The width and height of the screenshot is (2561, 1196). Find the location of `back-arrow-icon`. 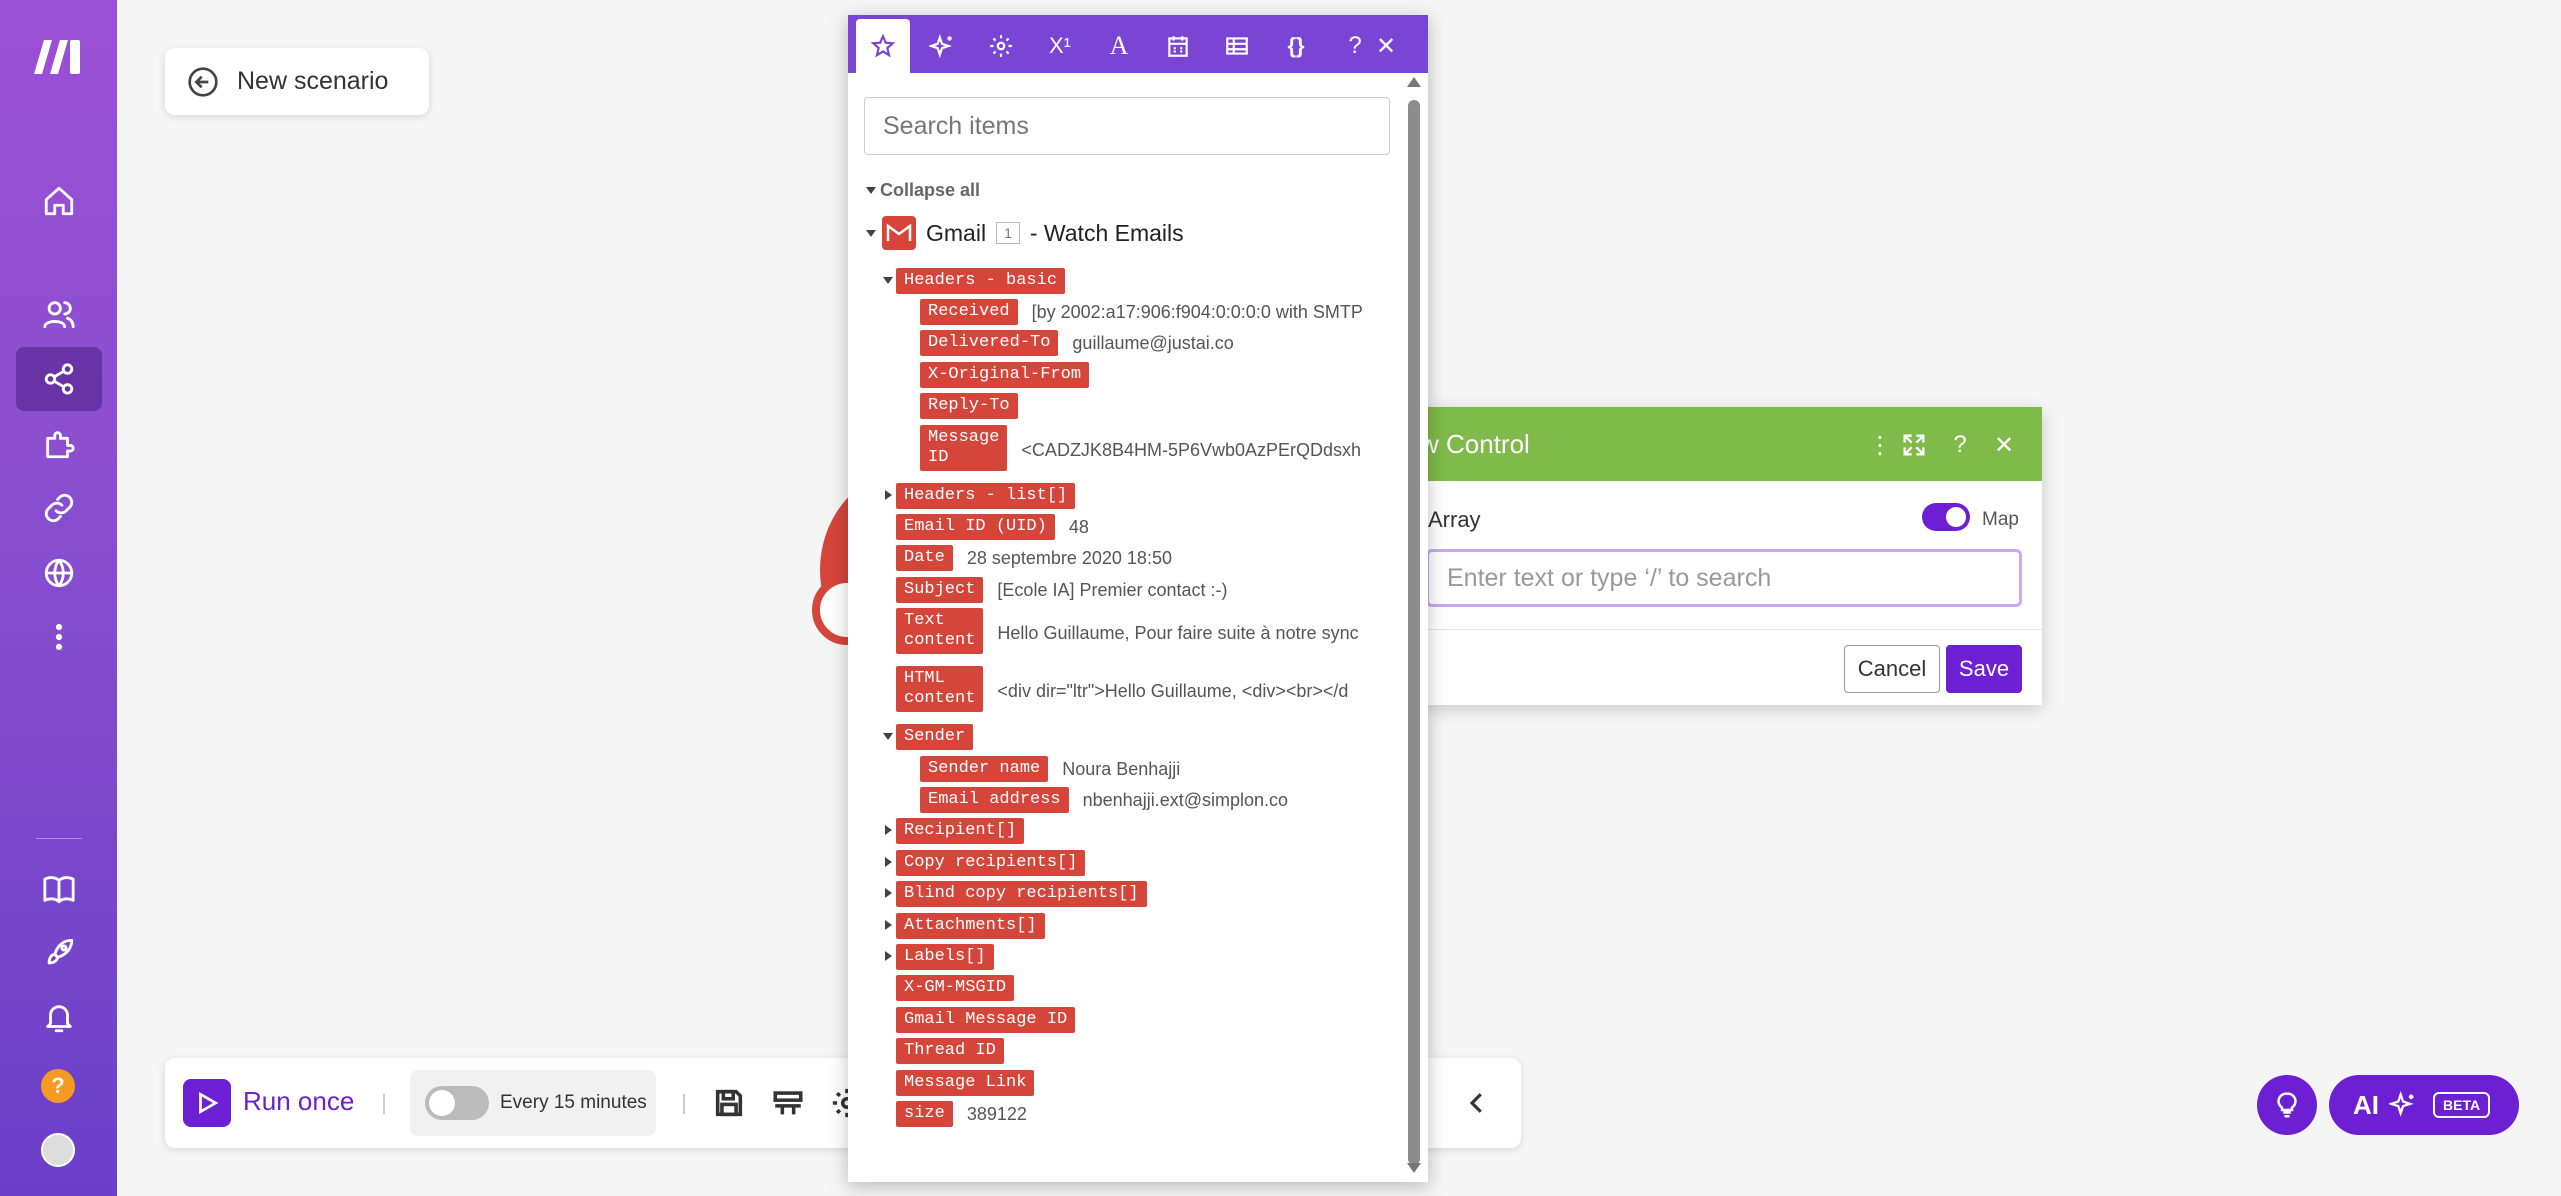

back-arrow-icon is located at coordinates (203, 82).